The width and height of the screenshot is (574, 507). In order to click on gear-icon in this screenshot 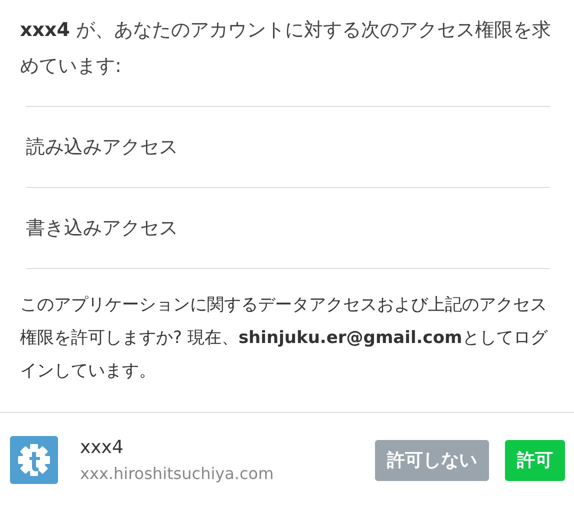, I will do `click(34, 460)`.